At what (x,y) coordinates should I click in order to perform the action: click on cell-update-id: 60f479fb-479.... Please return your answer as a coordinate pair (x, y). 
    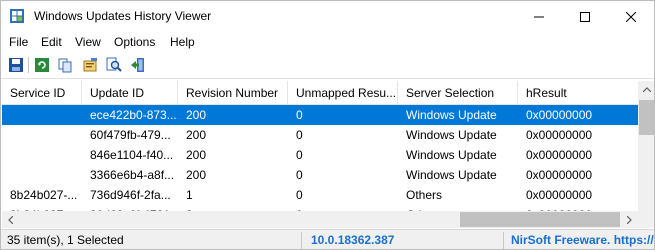
    Looking at the image, I should click on (130, 135).